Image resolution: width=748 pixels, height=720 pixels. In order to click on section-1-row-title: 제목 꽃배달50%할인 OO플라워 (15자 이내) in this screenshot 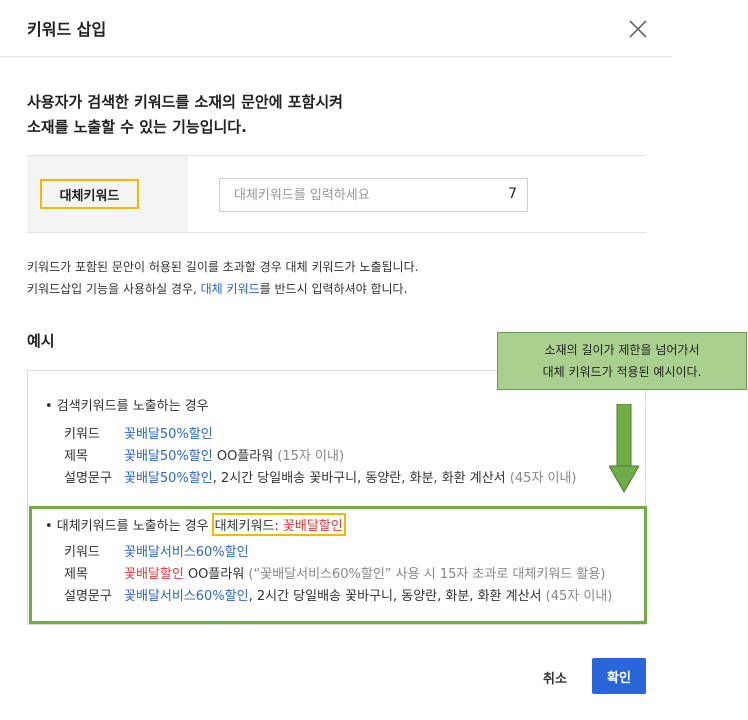, I will do `click(204, 454)`.